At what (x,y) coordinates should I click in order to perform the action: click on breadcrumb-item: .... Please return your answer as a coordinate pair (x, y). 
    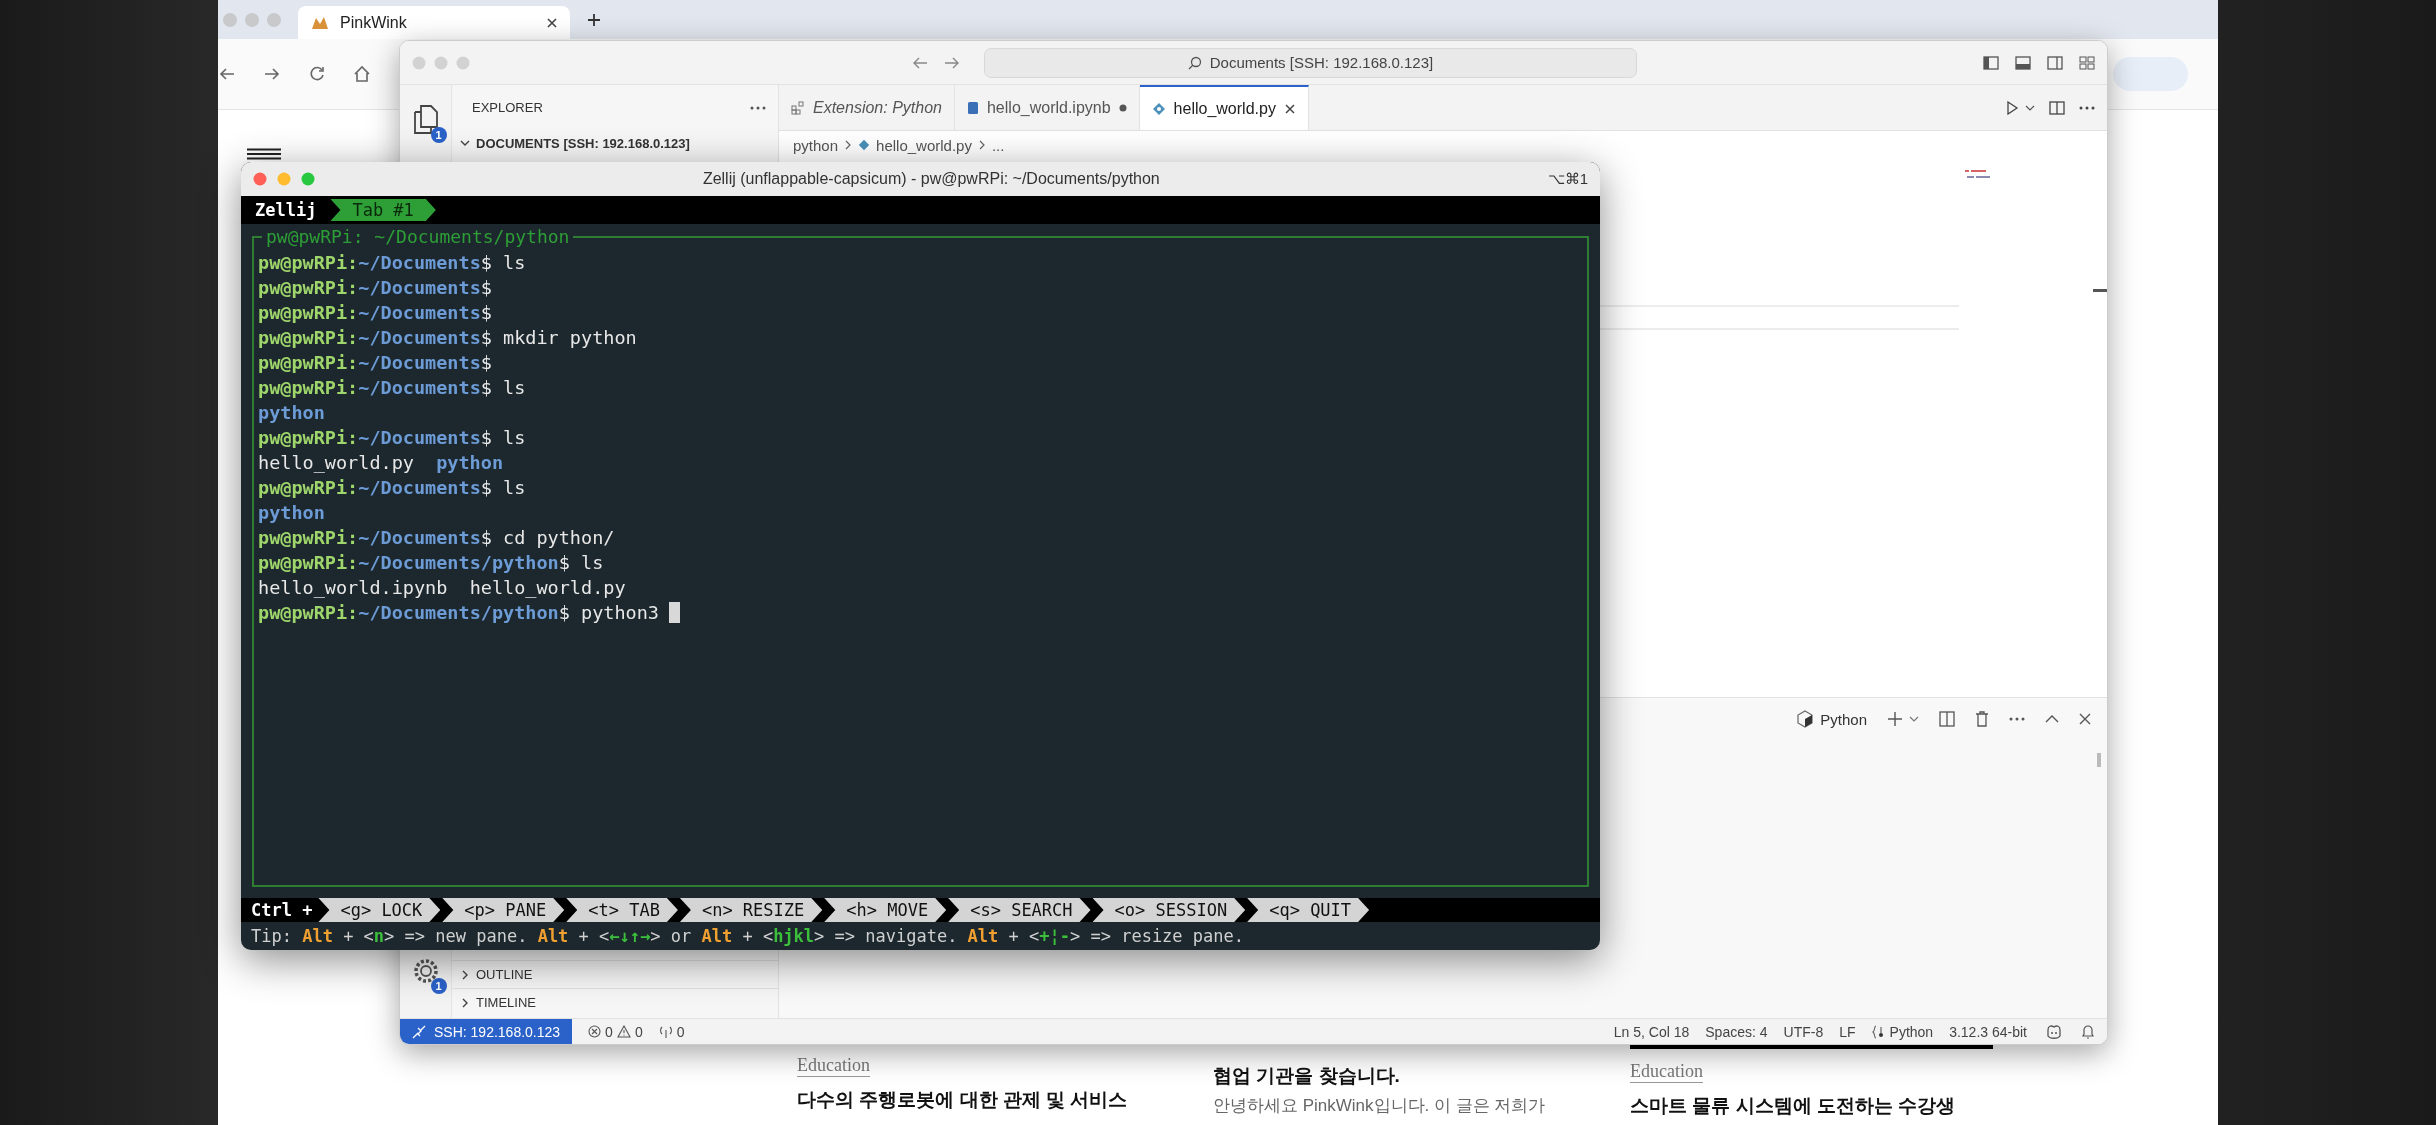
    Looking at the image, I should click on (998, 145).